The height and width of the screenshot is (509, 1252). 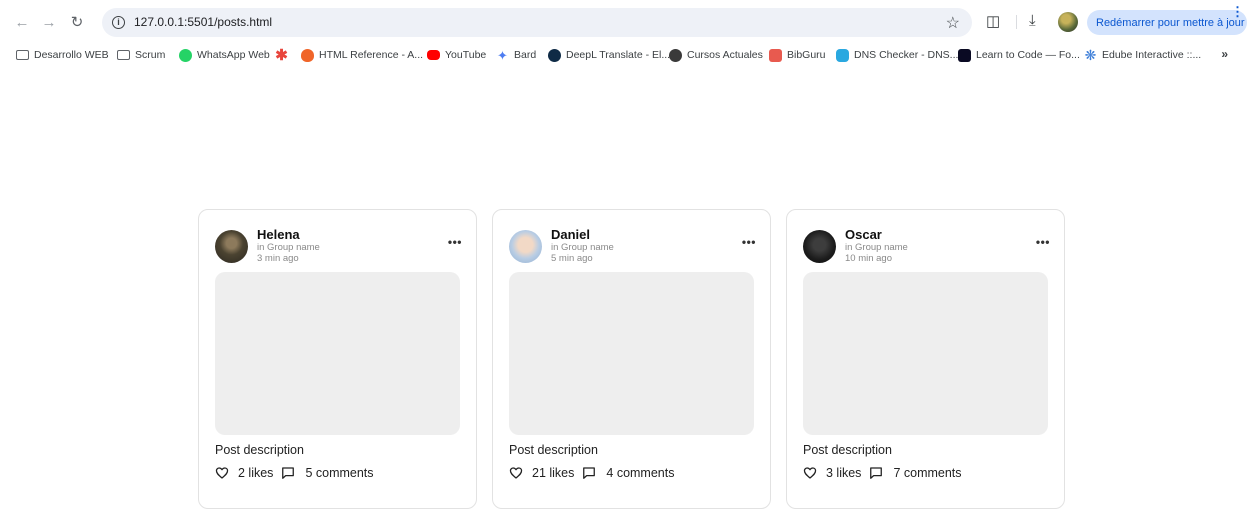 What do you see at coordinates (1068, 22) in the screenshot?
I see `profile-avatar` at bounding box center [1068, 22].